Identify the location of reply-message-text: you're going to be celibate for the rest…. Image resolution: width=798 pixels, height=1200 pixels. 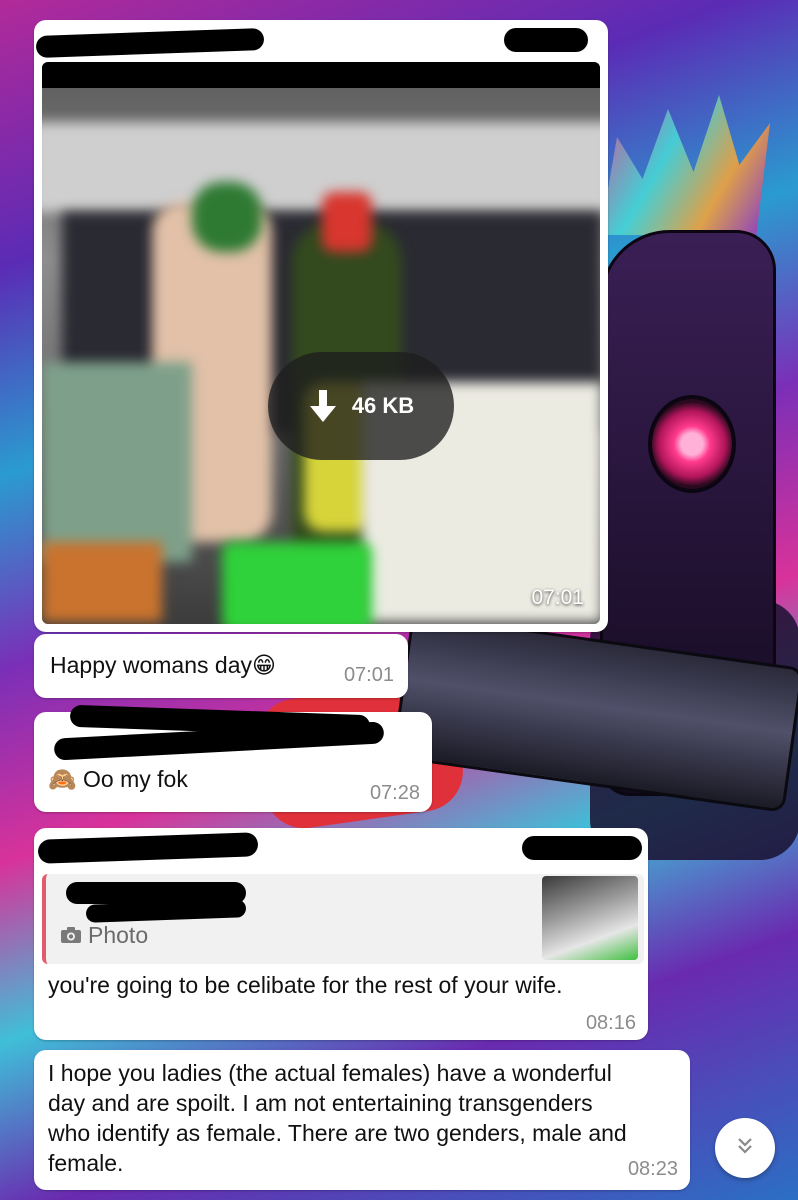
(305, 985).